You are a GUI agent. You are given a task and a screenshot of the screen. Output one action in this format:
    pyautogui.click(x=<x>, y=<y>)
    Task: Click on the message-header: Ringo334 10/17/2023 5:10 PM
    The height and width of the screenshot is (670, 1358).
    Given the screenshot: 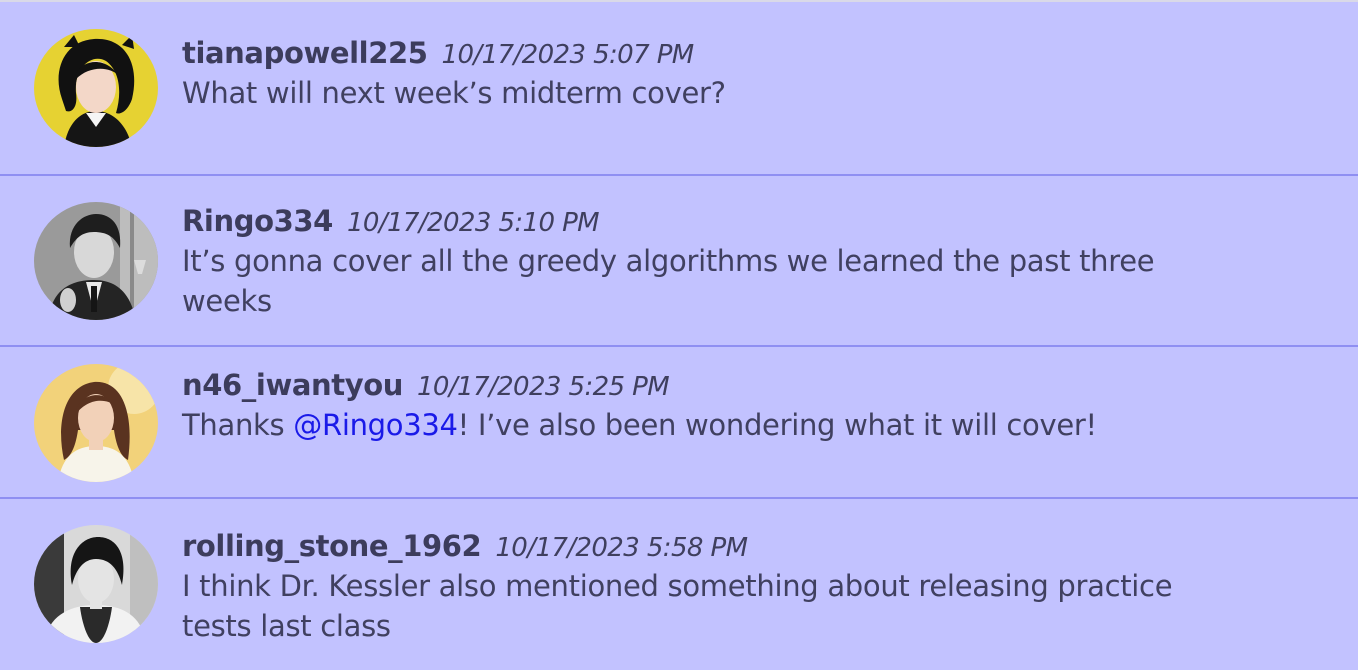 What is the action you would take?
    pyautogui.click(x=391, y=223)
    